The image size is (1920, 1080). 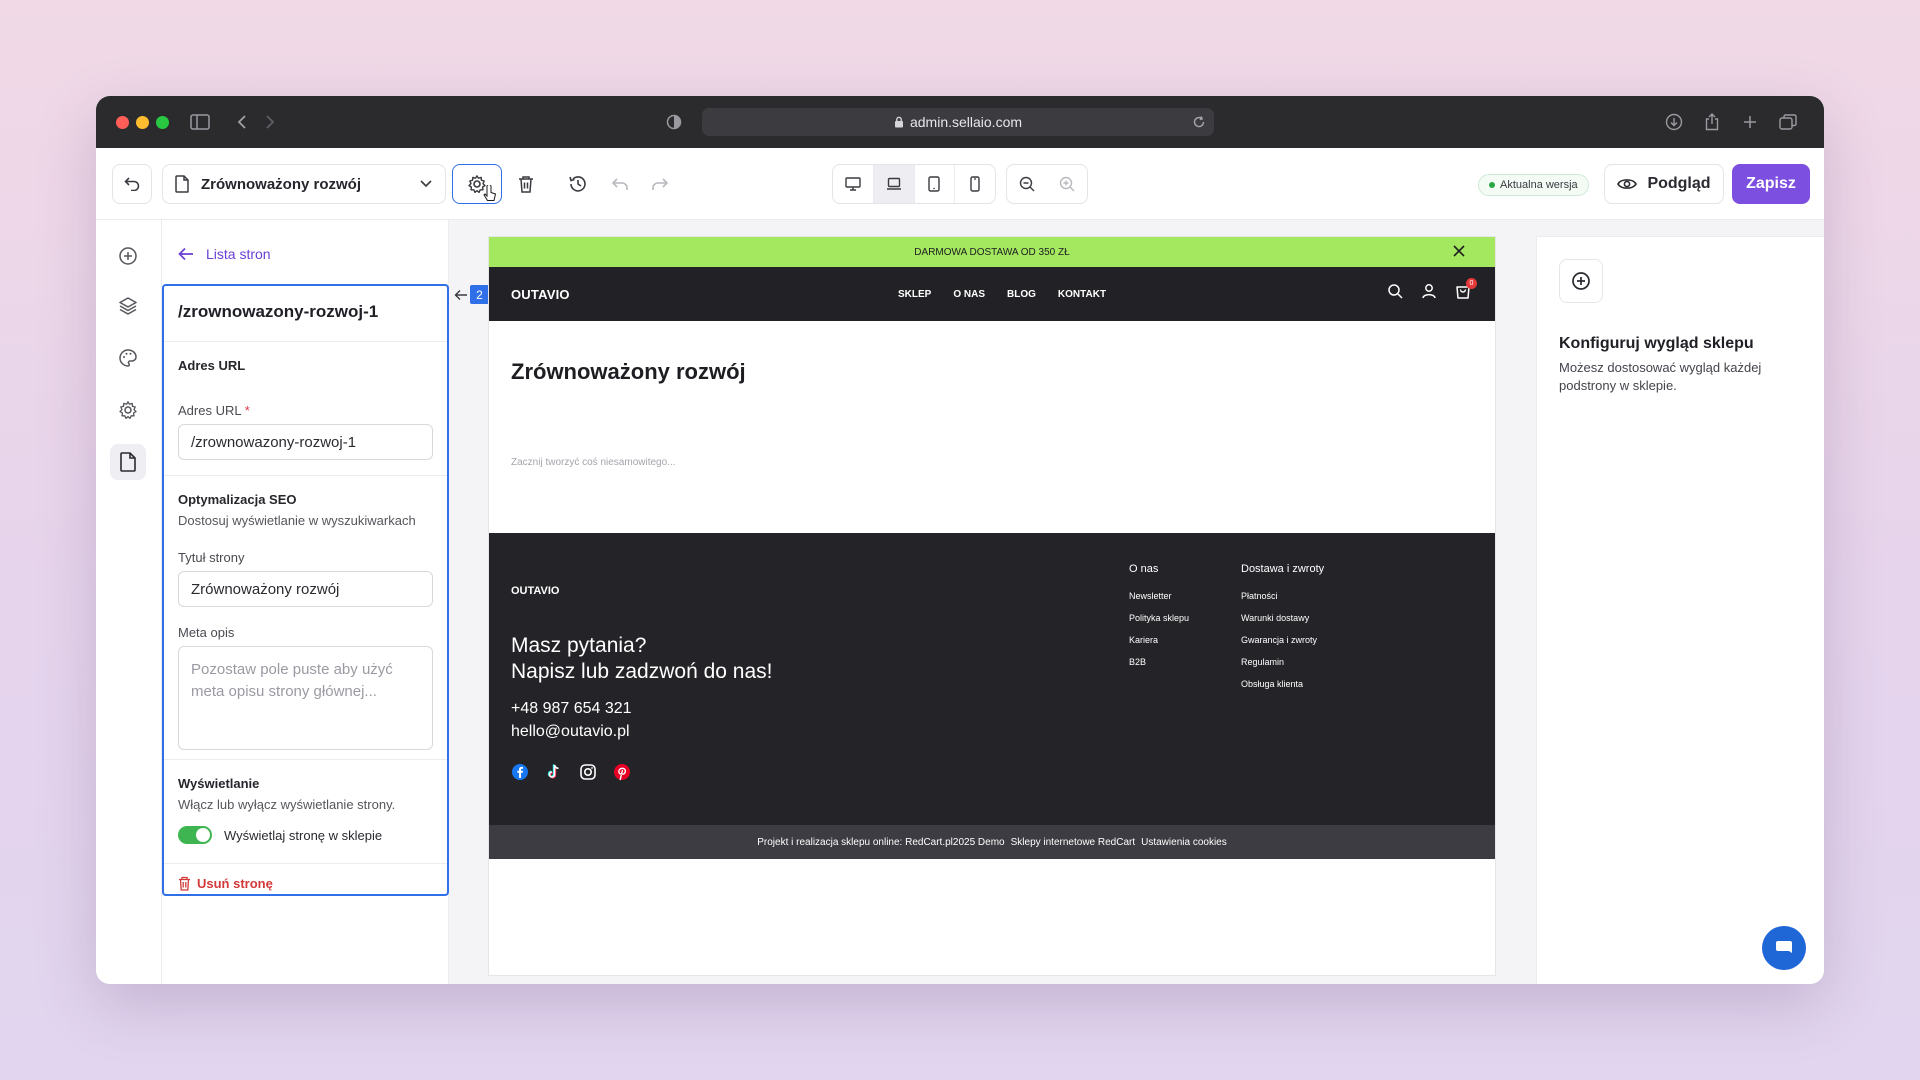 I want to click on footer-logo: OUTAVIO, so click(x=535, y=591).